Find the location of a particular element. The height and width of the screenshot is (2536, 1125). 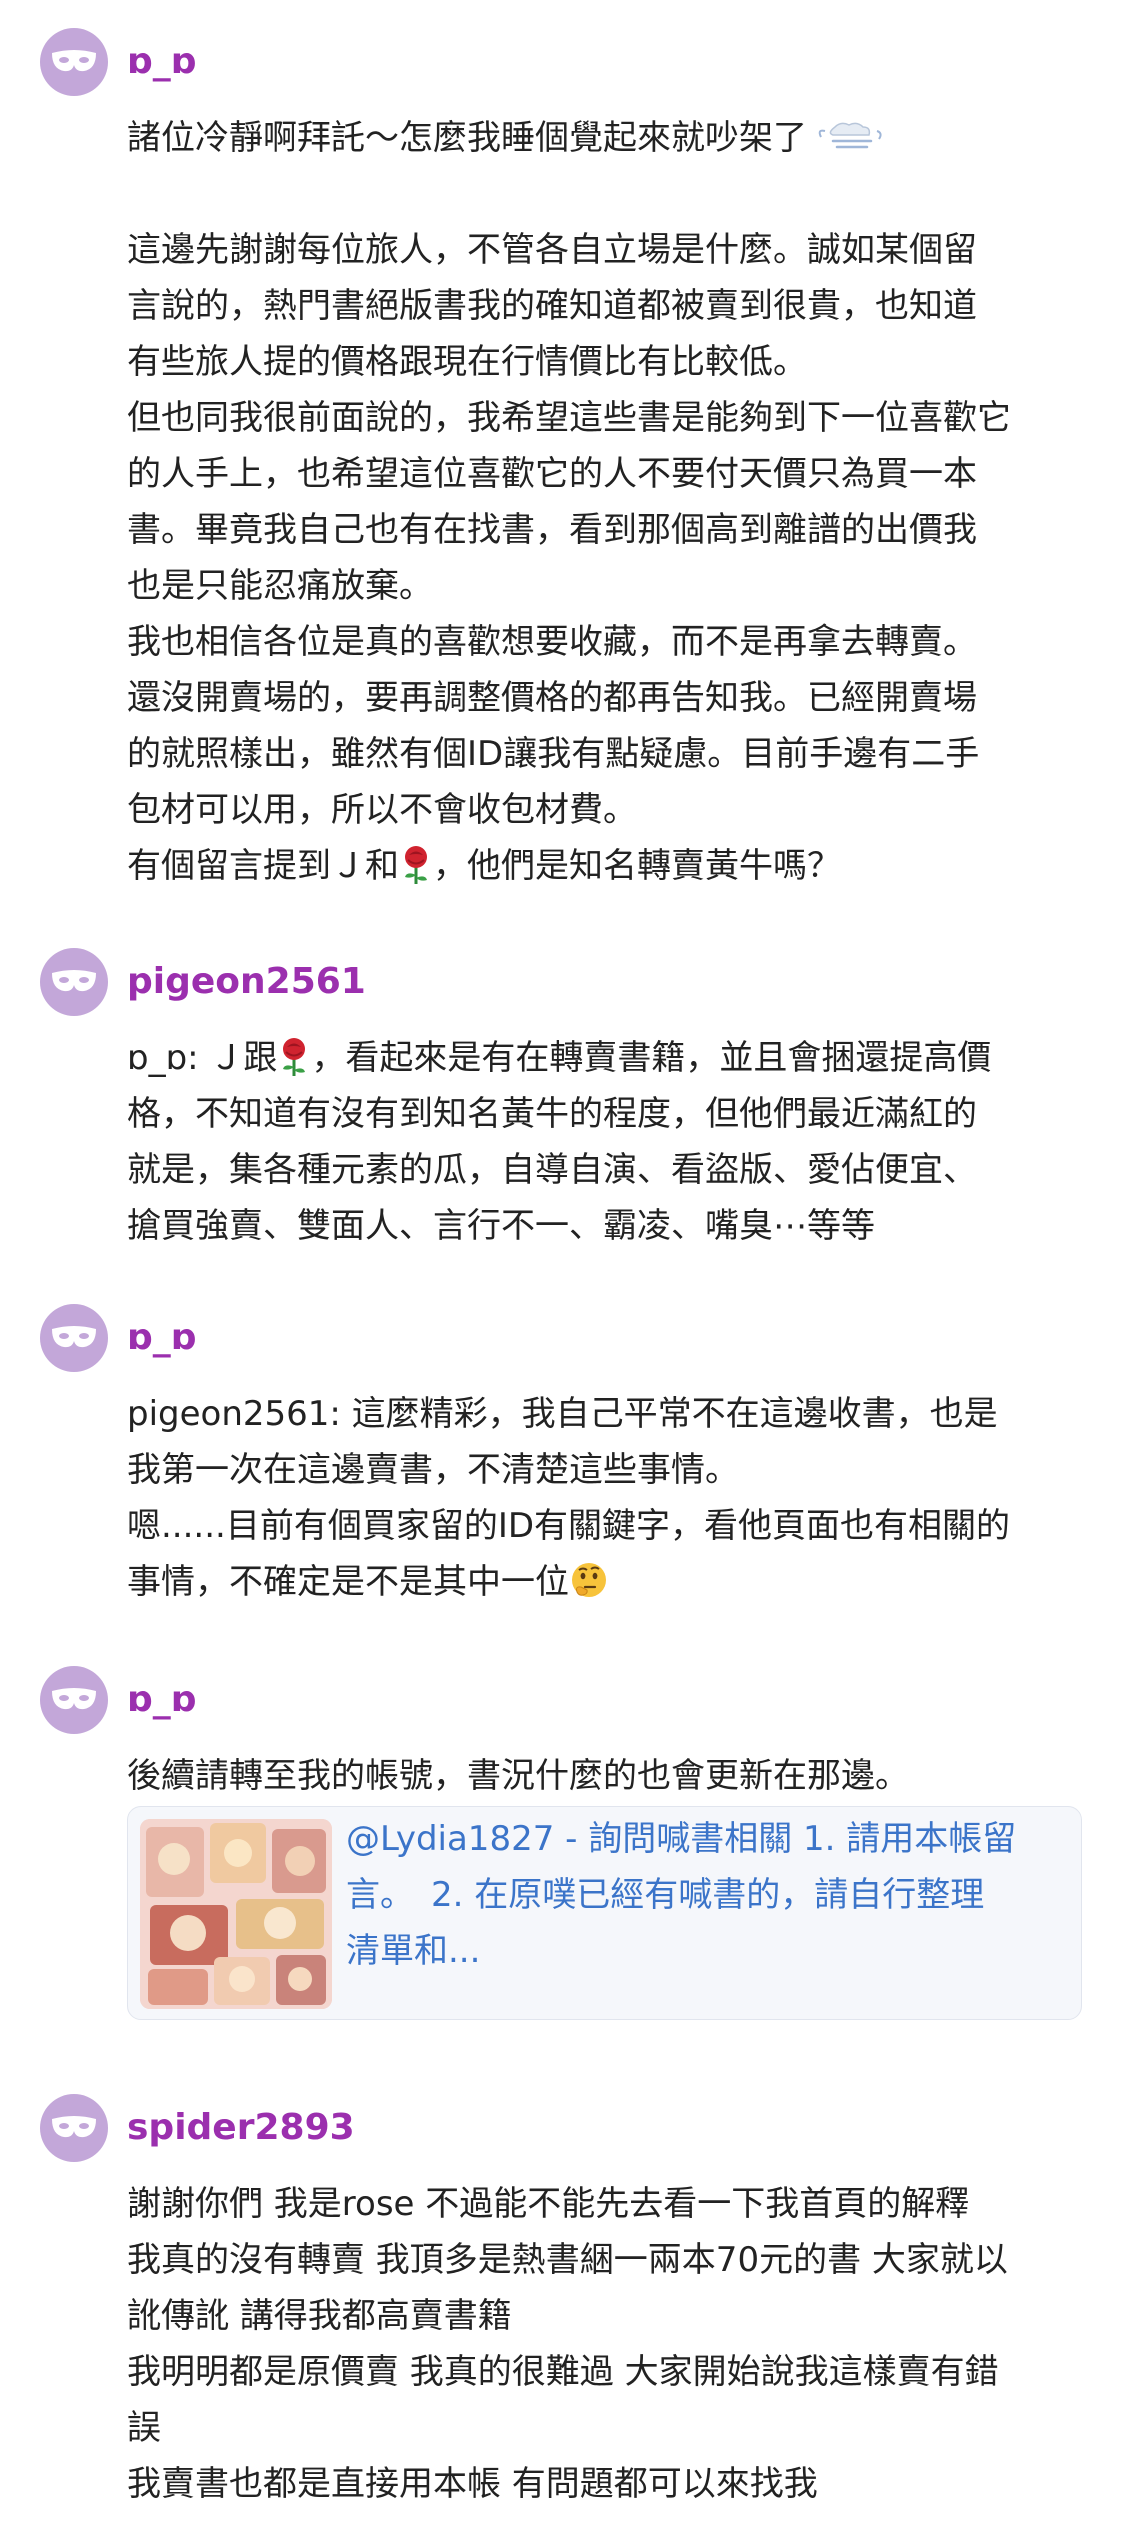

comment-line: 我也相信各位是真的喜歡想要收藏，而不是再拿去轉賣。 is located at coordinates (552, 642).